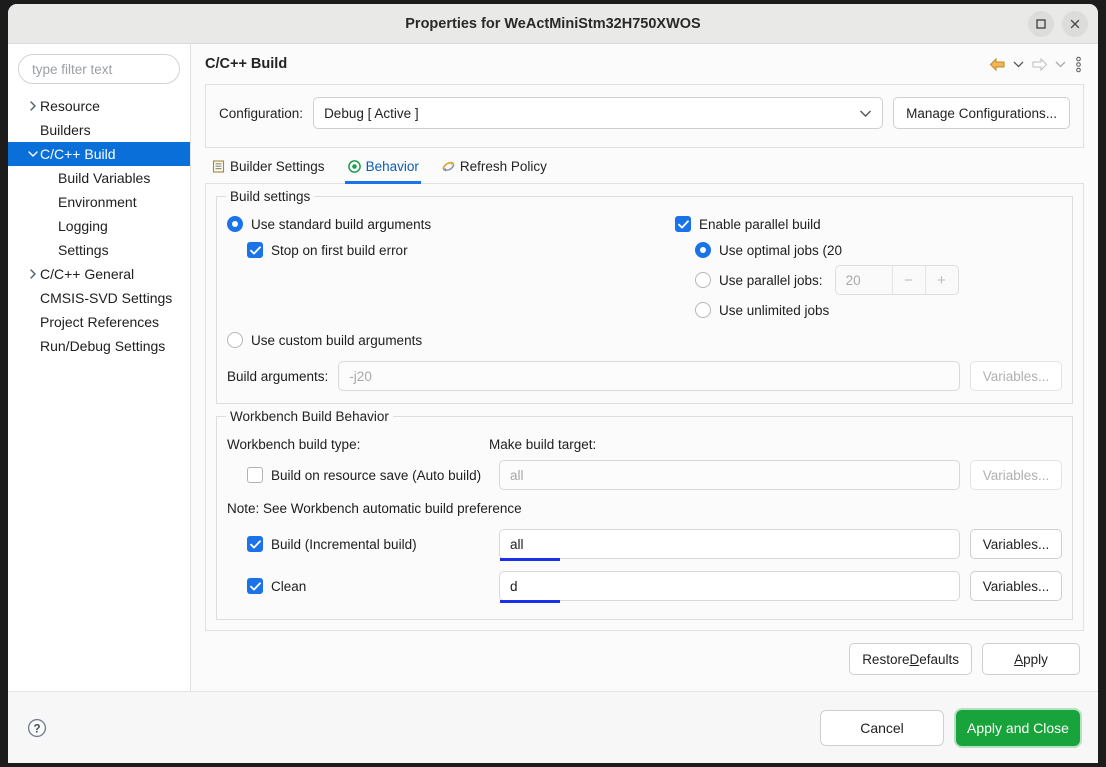 The height and width of the screenshot is (767, 1106). Describe the element at coordinates (598, 113) in the screenshot. I see `configuration-combo: Debug [ Active ]` at that location.